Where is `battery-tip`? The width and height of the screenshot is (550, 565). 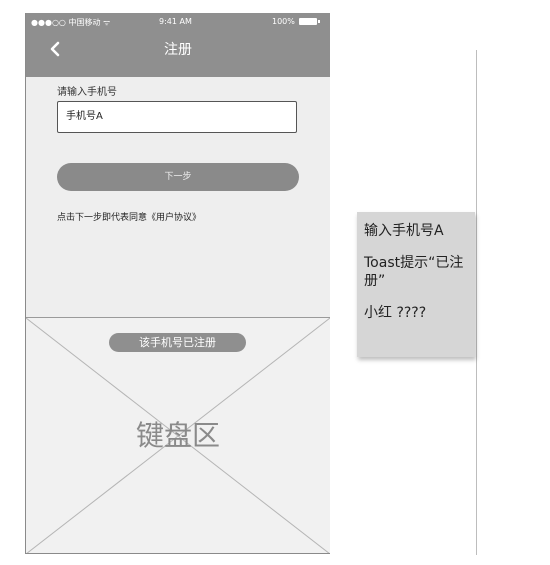
battery-tip is located at coordinates (319, 21).